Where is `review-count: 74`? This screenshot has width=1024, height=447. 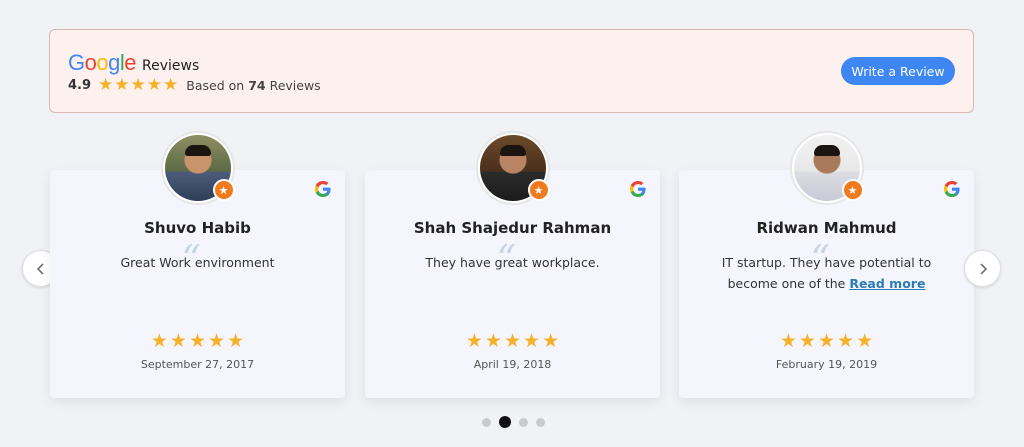 review-count: 74 is located at coordinates (257, 85).